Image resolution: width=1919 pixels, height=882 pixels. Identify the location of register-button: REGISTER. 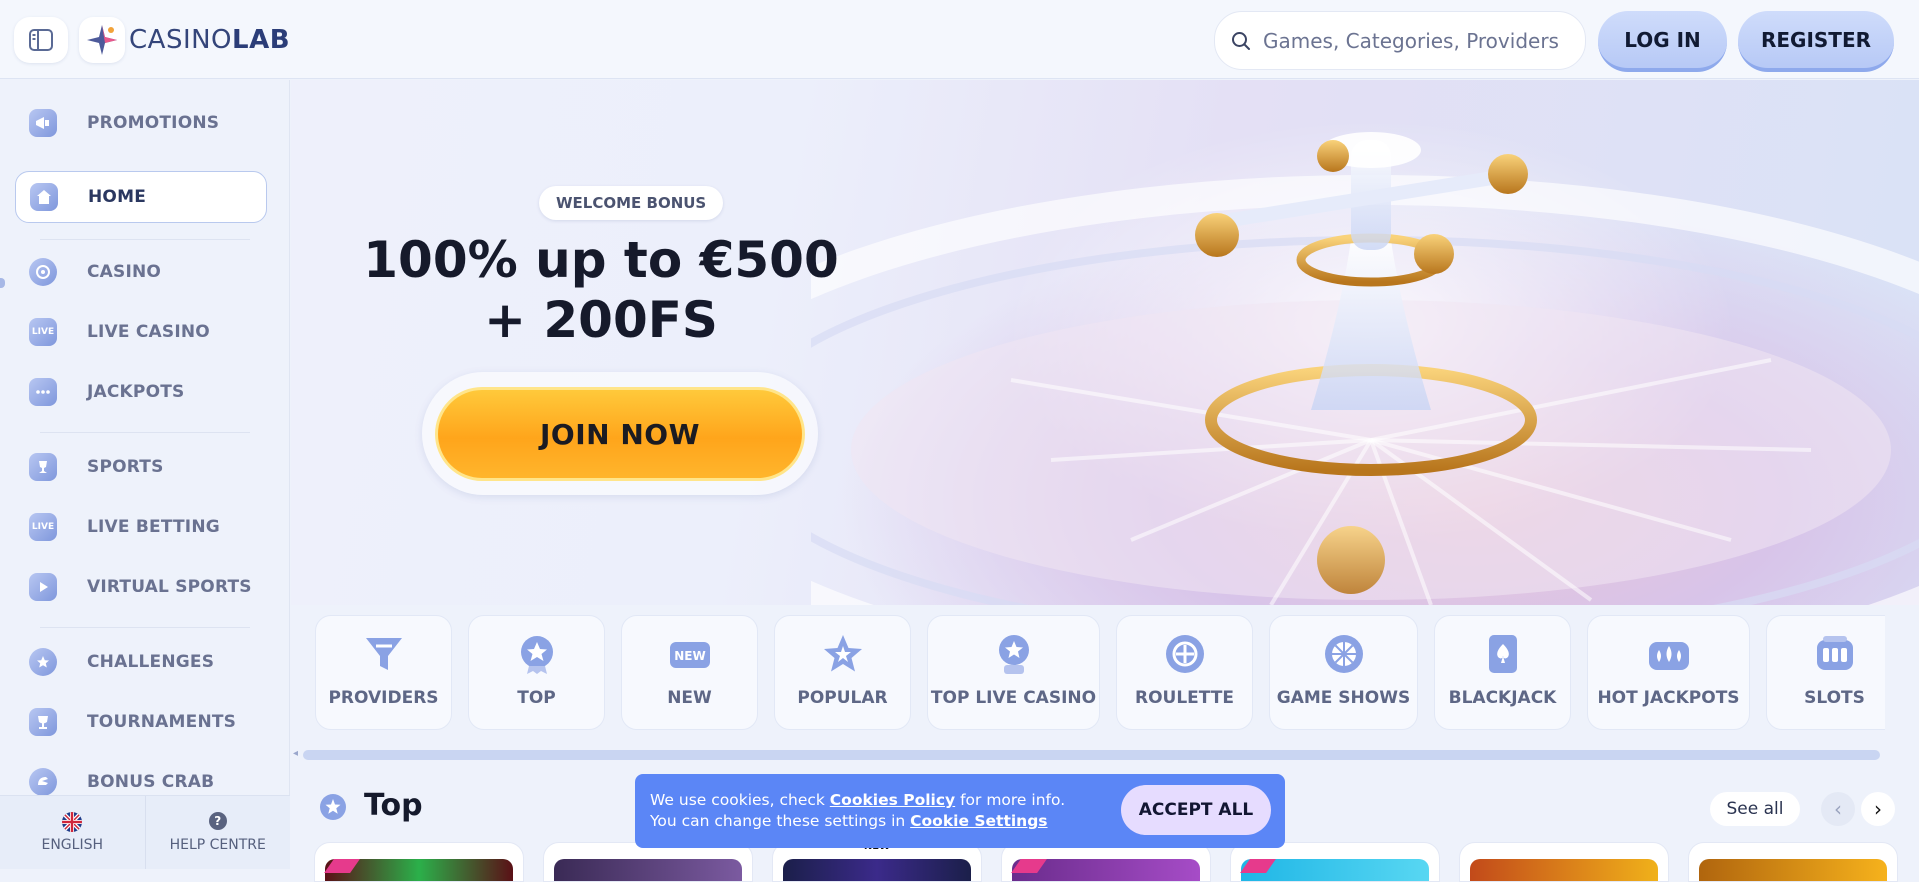
(1816, 41).